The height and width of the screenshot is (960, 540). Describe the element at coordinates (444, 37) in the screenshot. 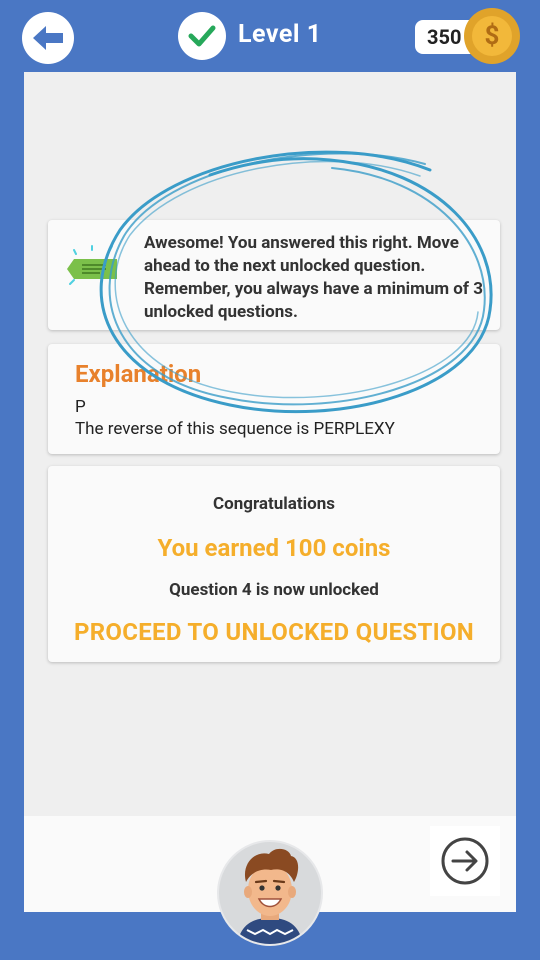

I see `coin-count: 350` at that location.